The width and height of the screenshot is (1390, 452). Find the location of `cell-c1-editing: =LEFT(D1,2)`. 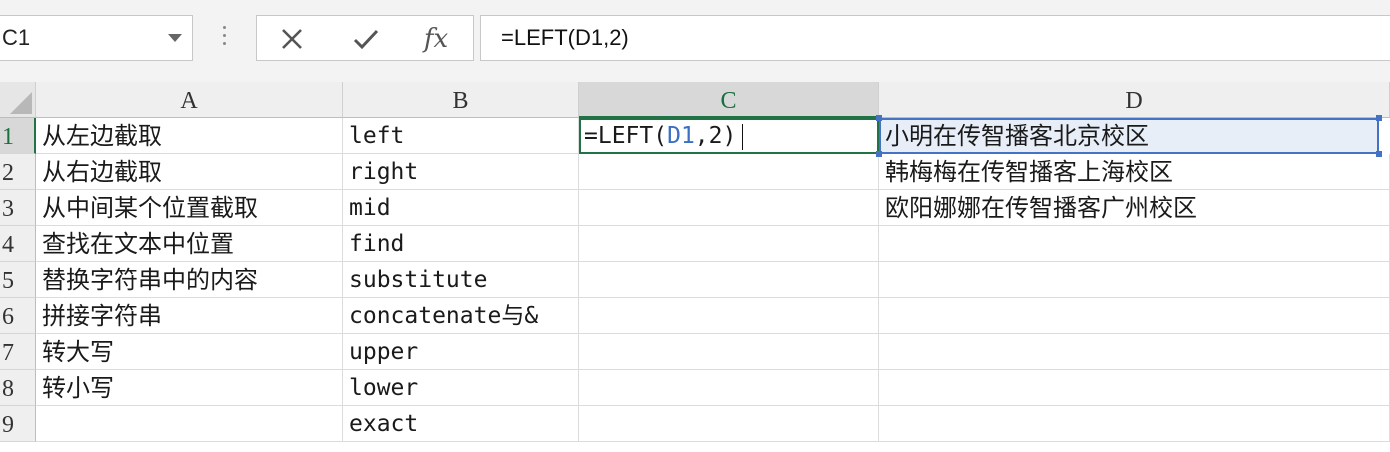

cell-c1-editing: =LEFT(D1,2) is located at coordinates (729, 136).